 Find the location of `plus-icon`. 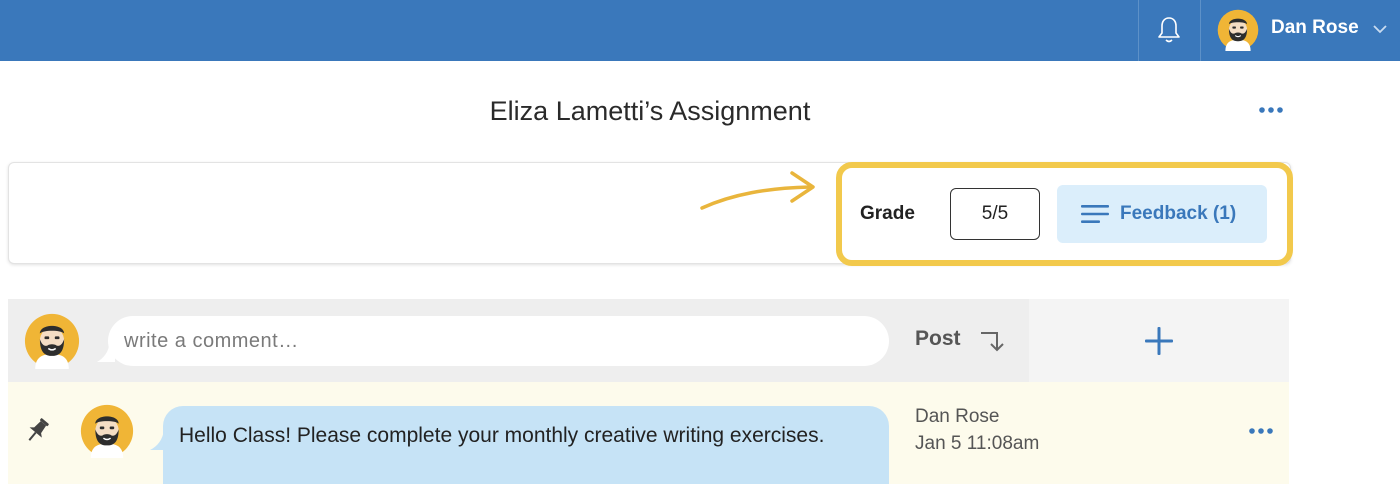

plus-icon is located at coordinates (1159, 341).